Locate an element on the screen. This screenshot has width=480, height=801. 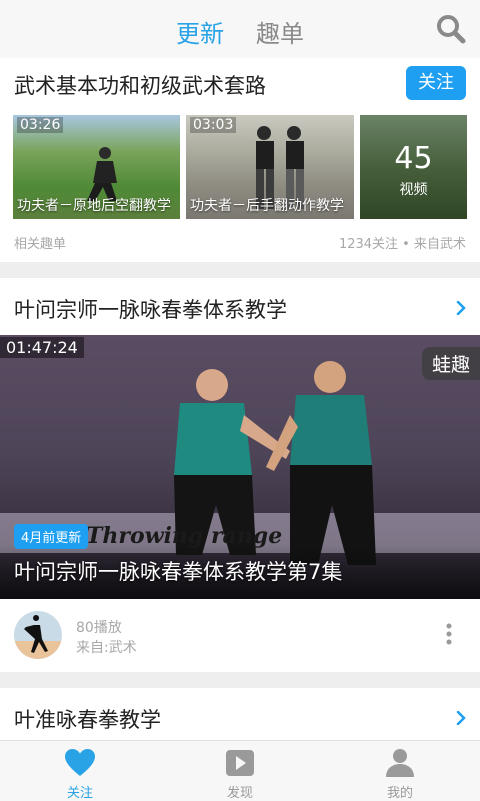
heart-icon is located at coordinates (80, 763).